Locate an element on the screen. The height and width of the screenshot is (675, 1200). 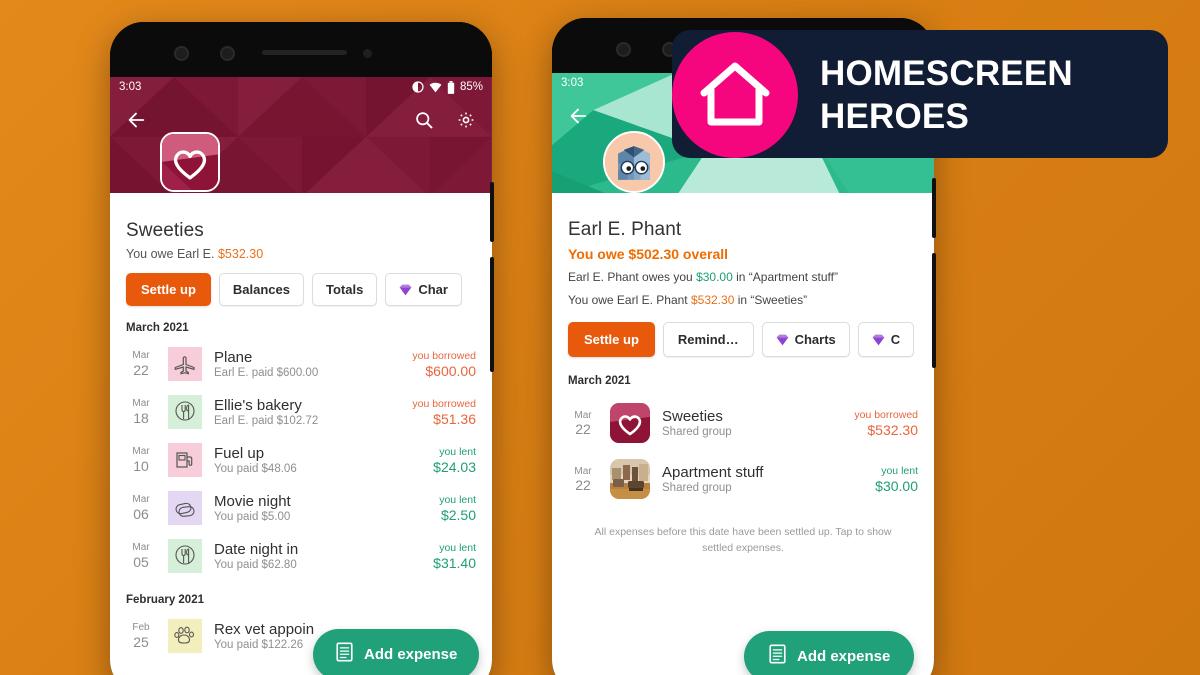
badge-line-2: HEROES is located at coordinates (895, 116).